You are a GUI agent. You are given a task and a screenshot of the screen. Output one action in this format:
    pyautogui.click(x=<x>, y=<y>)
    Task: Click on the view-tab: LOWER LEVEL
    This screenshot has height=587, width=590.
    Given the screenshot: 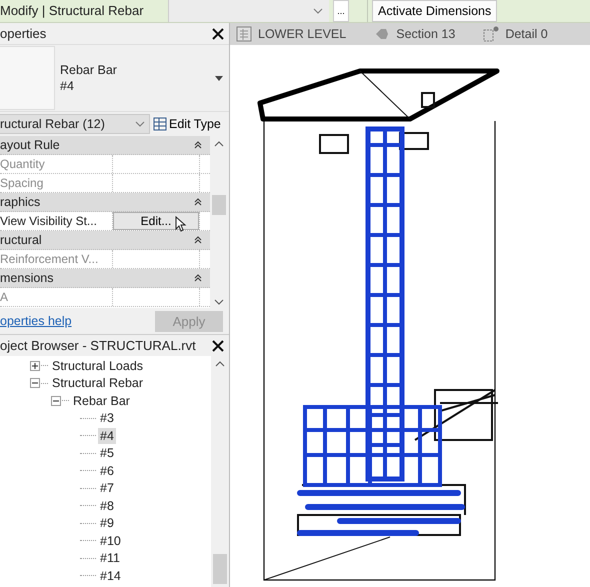 What is the action you would take?
    pyautogui.click(x=302, y=34)
    